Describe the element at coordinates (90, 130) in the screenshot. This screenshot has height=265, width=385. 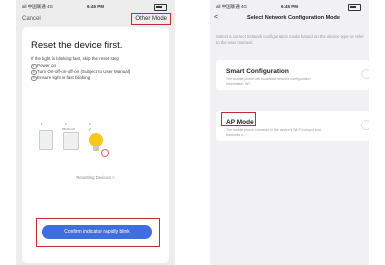
I see `check-icon: ✓` at that location.